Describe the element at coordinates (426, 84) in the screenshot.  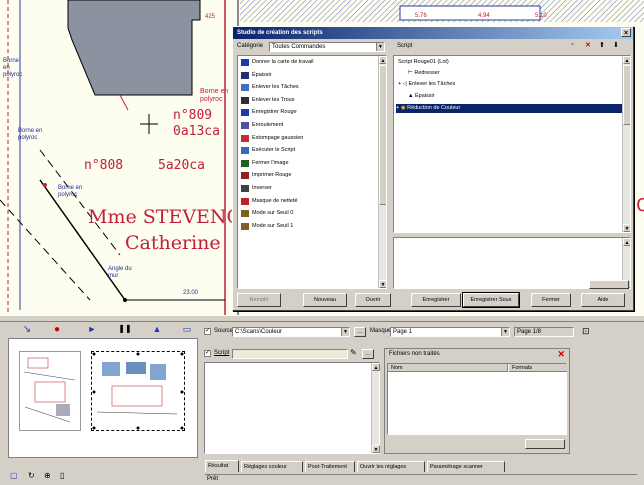
I see `tree-item: + ◁ Enlever les Tâches` at that location.